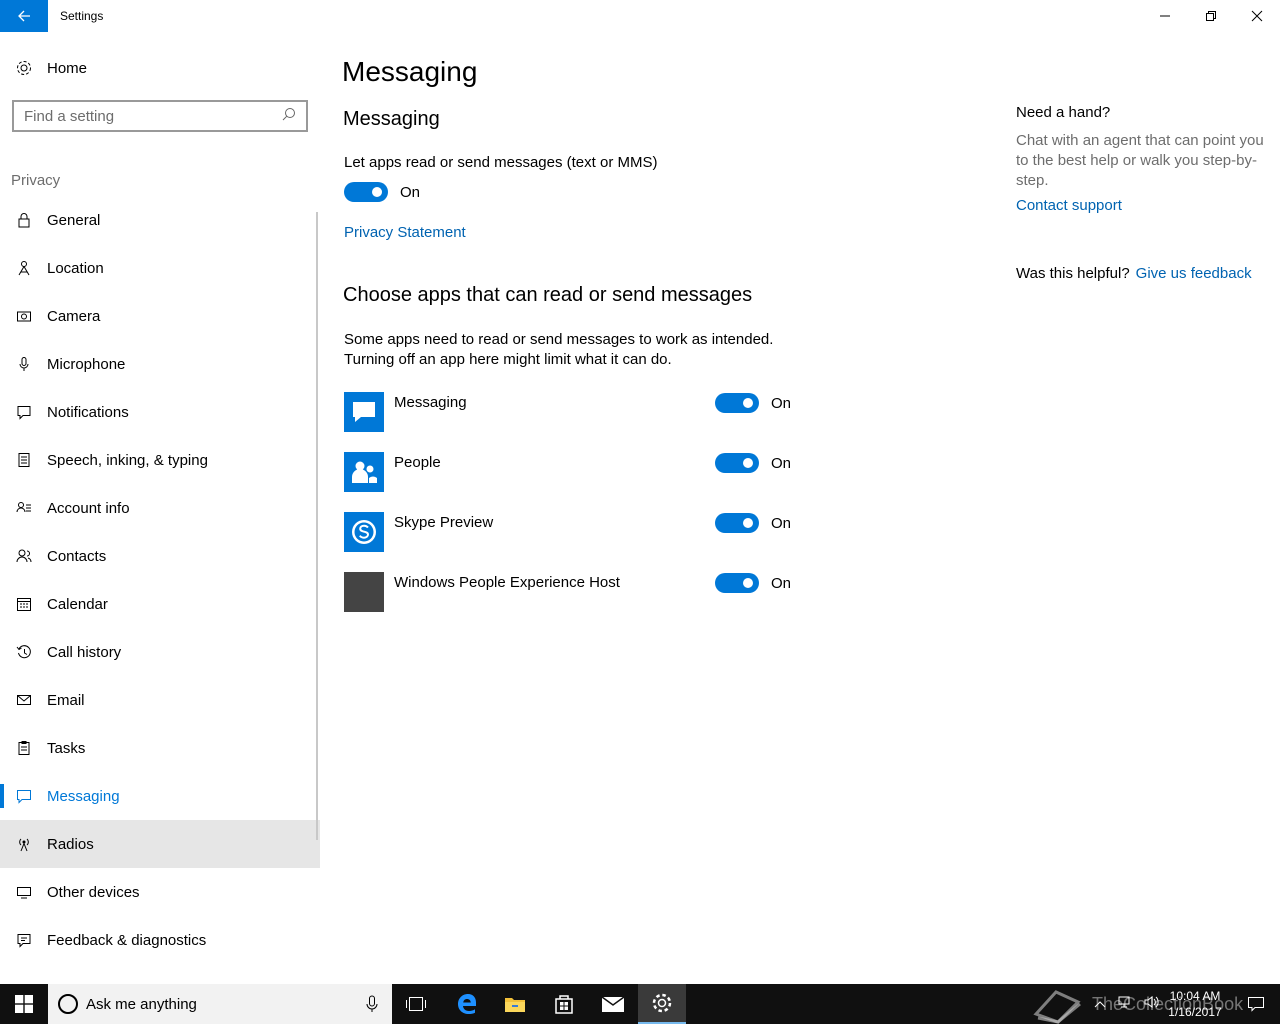 The height and width of the screenshot is (1024, 1280). Describe the element at coordinates (93, 892) in the screenshot. I see `sidebar-item-label: Other devices` at that location.